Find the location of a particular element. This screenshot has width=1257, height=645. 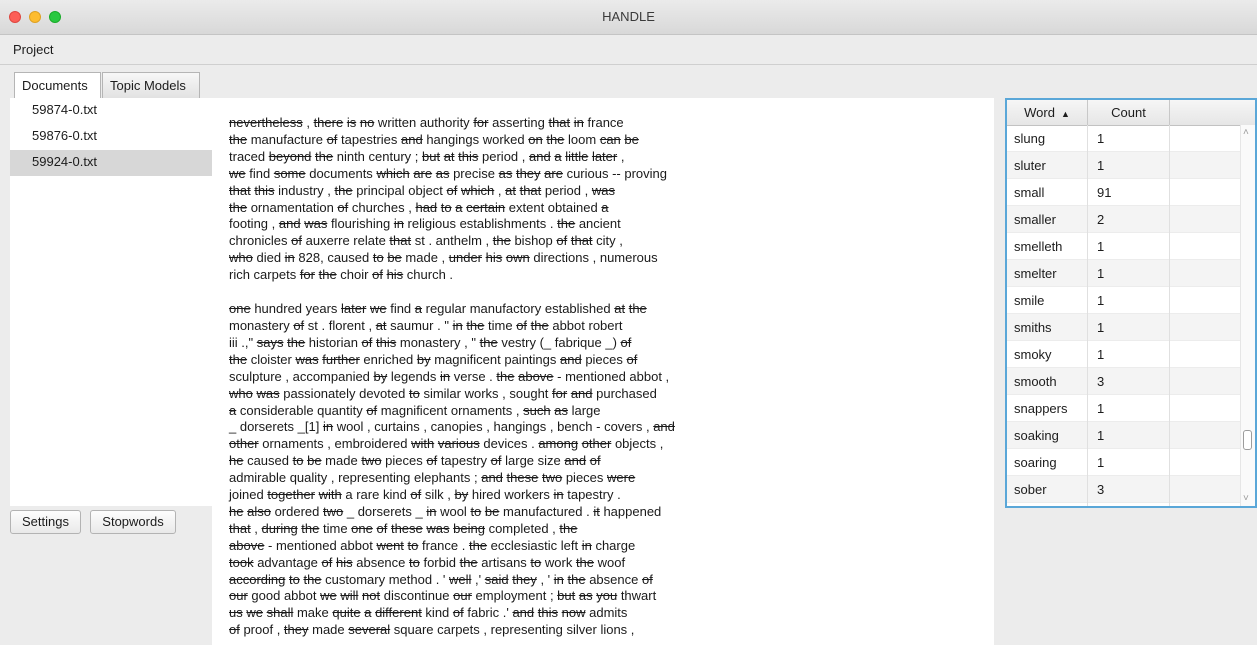

menu-project: Project is located at coordinates (33, 49).